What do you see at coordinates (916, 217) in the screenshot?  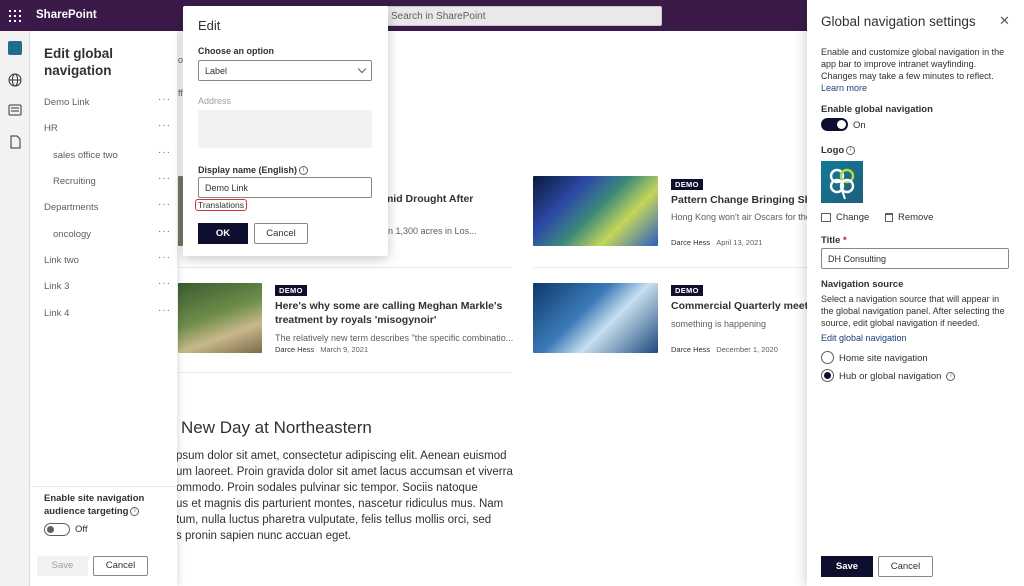 I see `remove-label: Remove` at bounding box center [916, 217].